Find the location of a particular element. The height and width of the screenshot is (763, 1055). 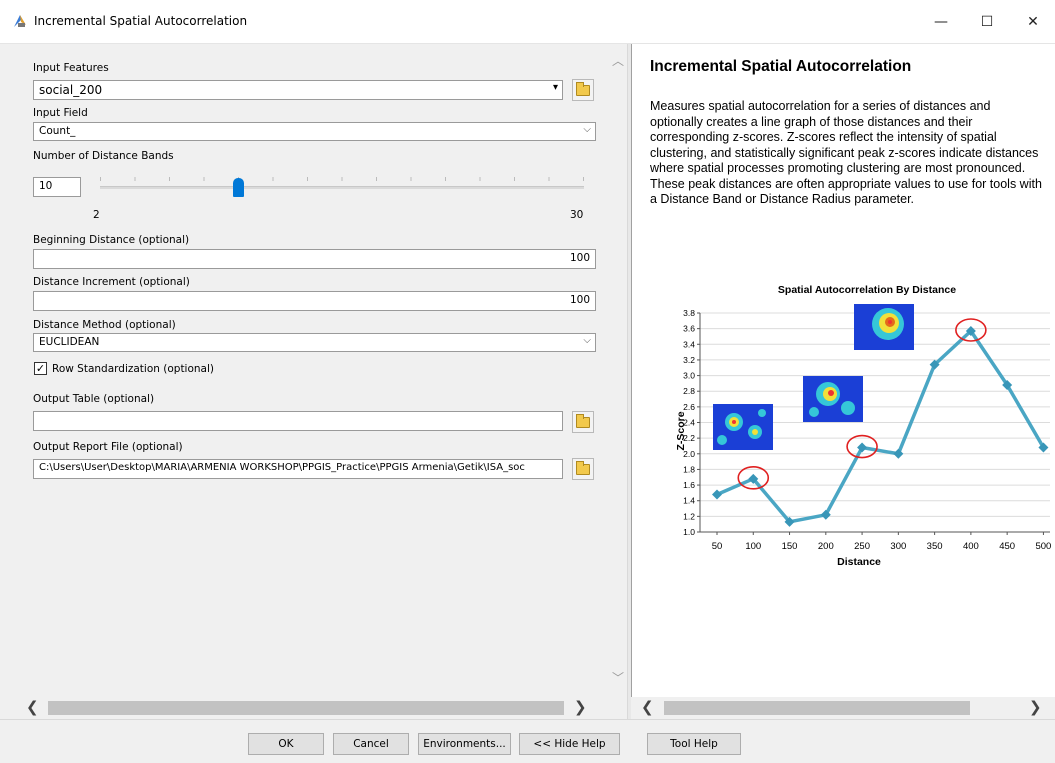

cancel-button: Cancel is located at coordinates (371, 744).